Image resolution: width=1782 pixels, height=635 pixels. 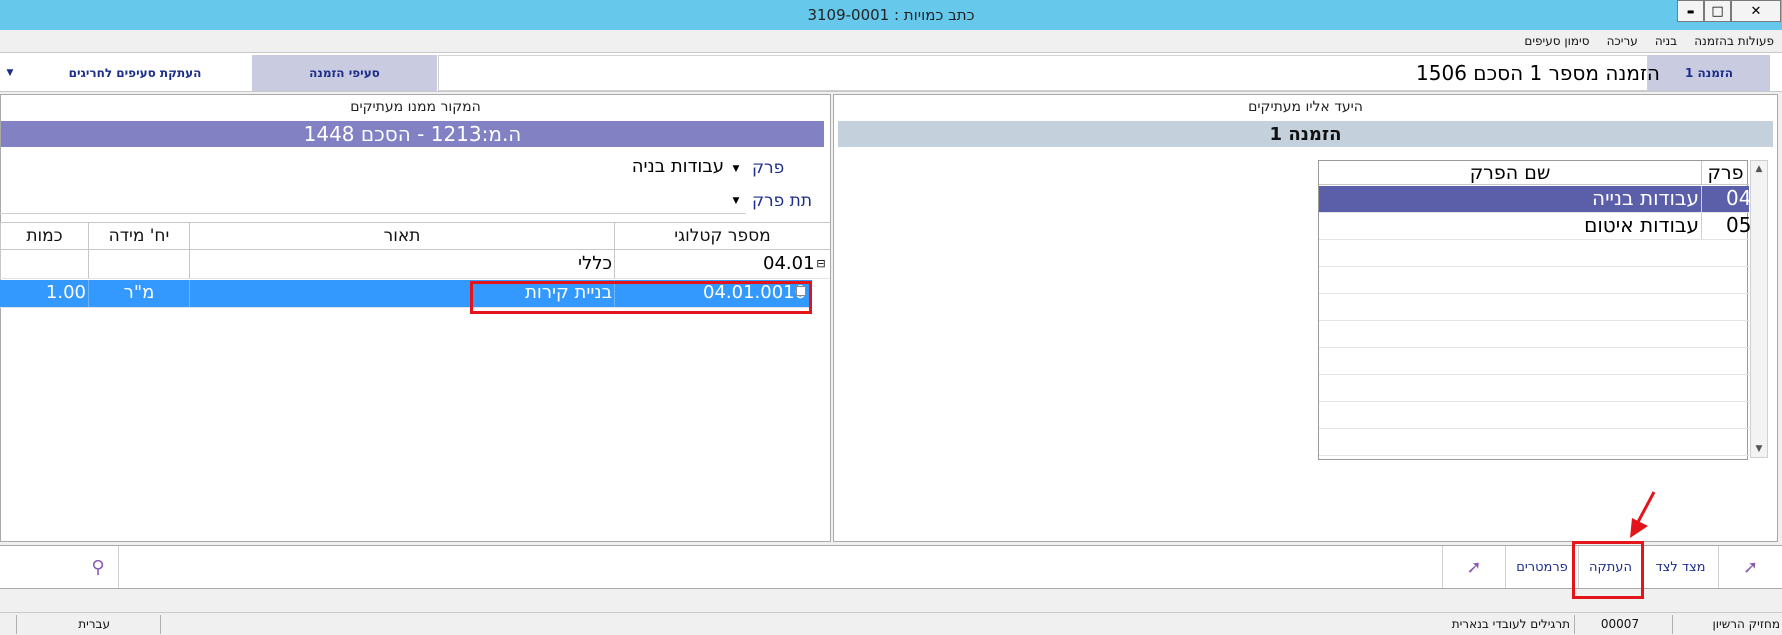 What do you see at coordinates (1608, 570) in the screenshot?
I see `annotation-copy-button` at bounding box center [1608, 570].